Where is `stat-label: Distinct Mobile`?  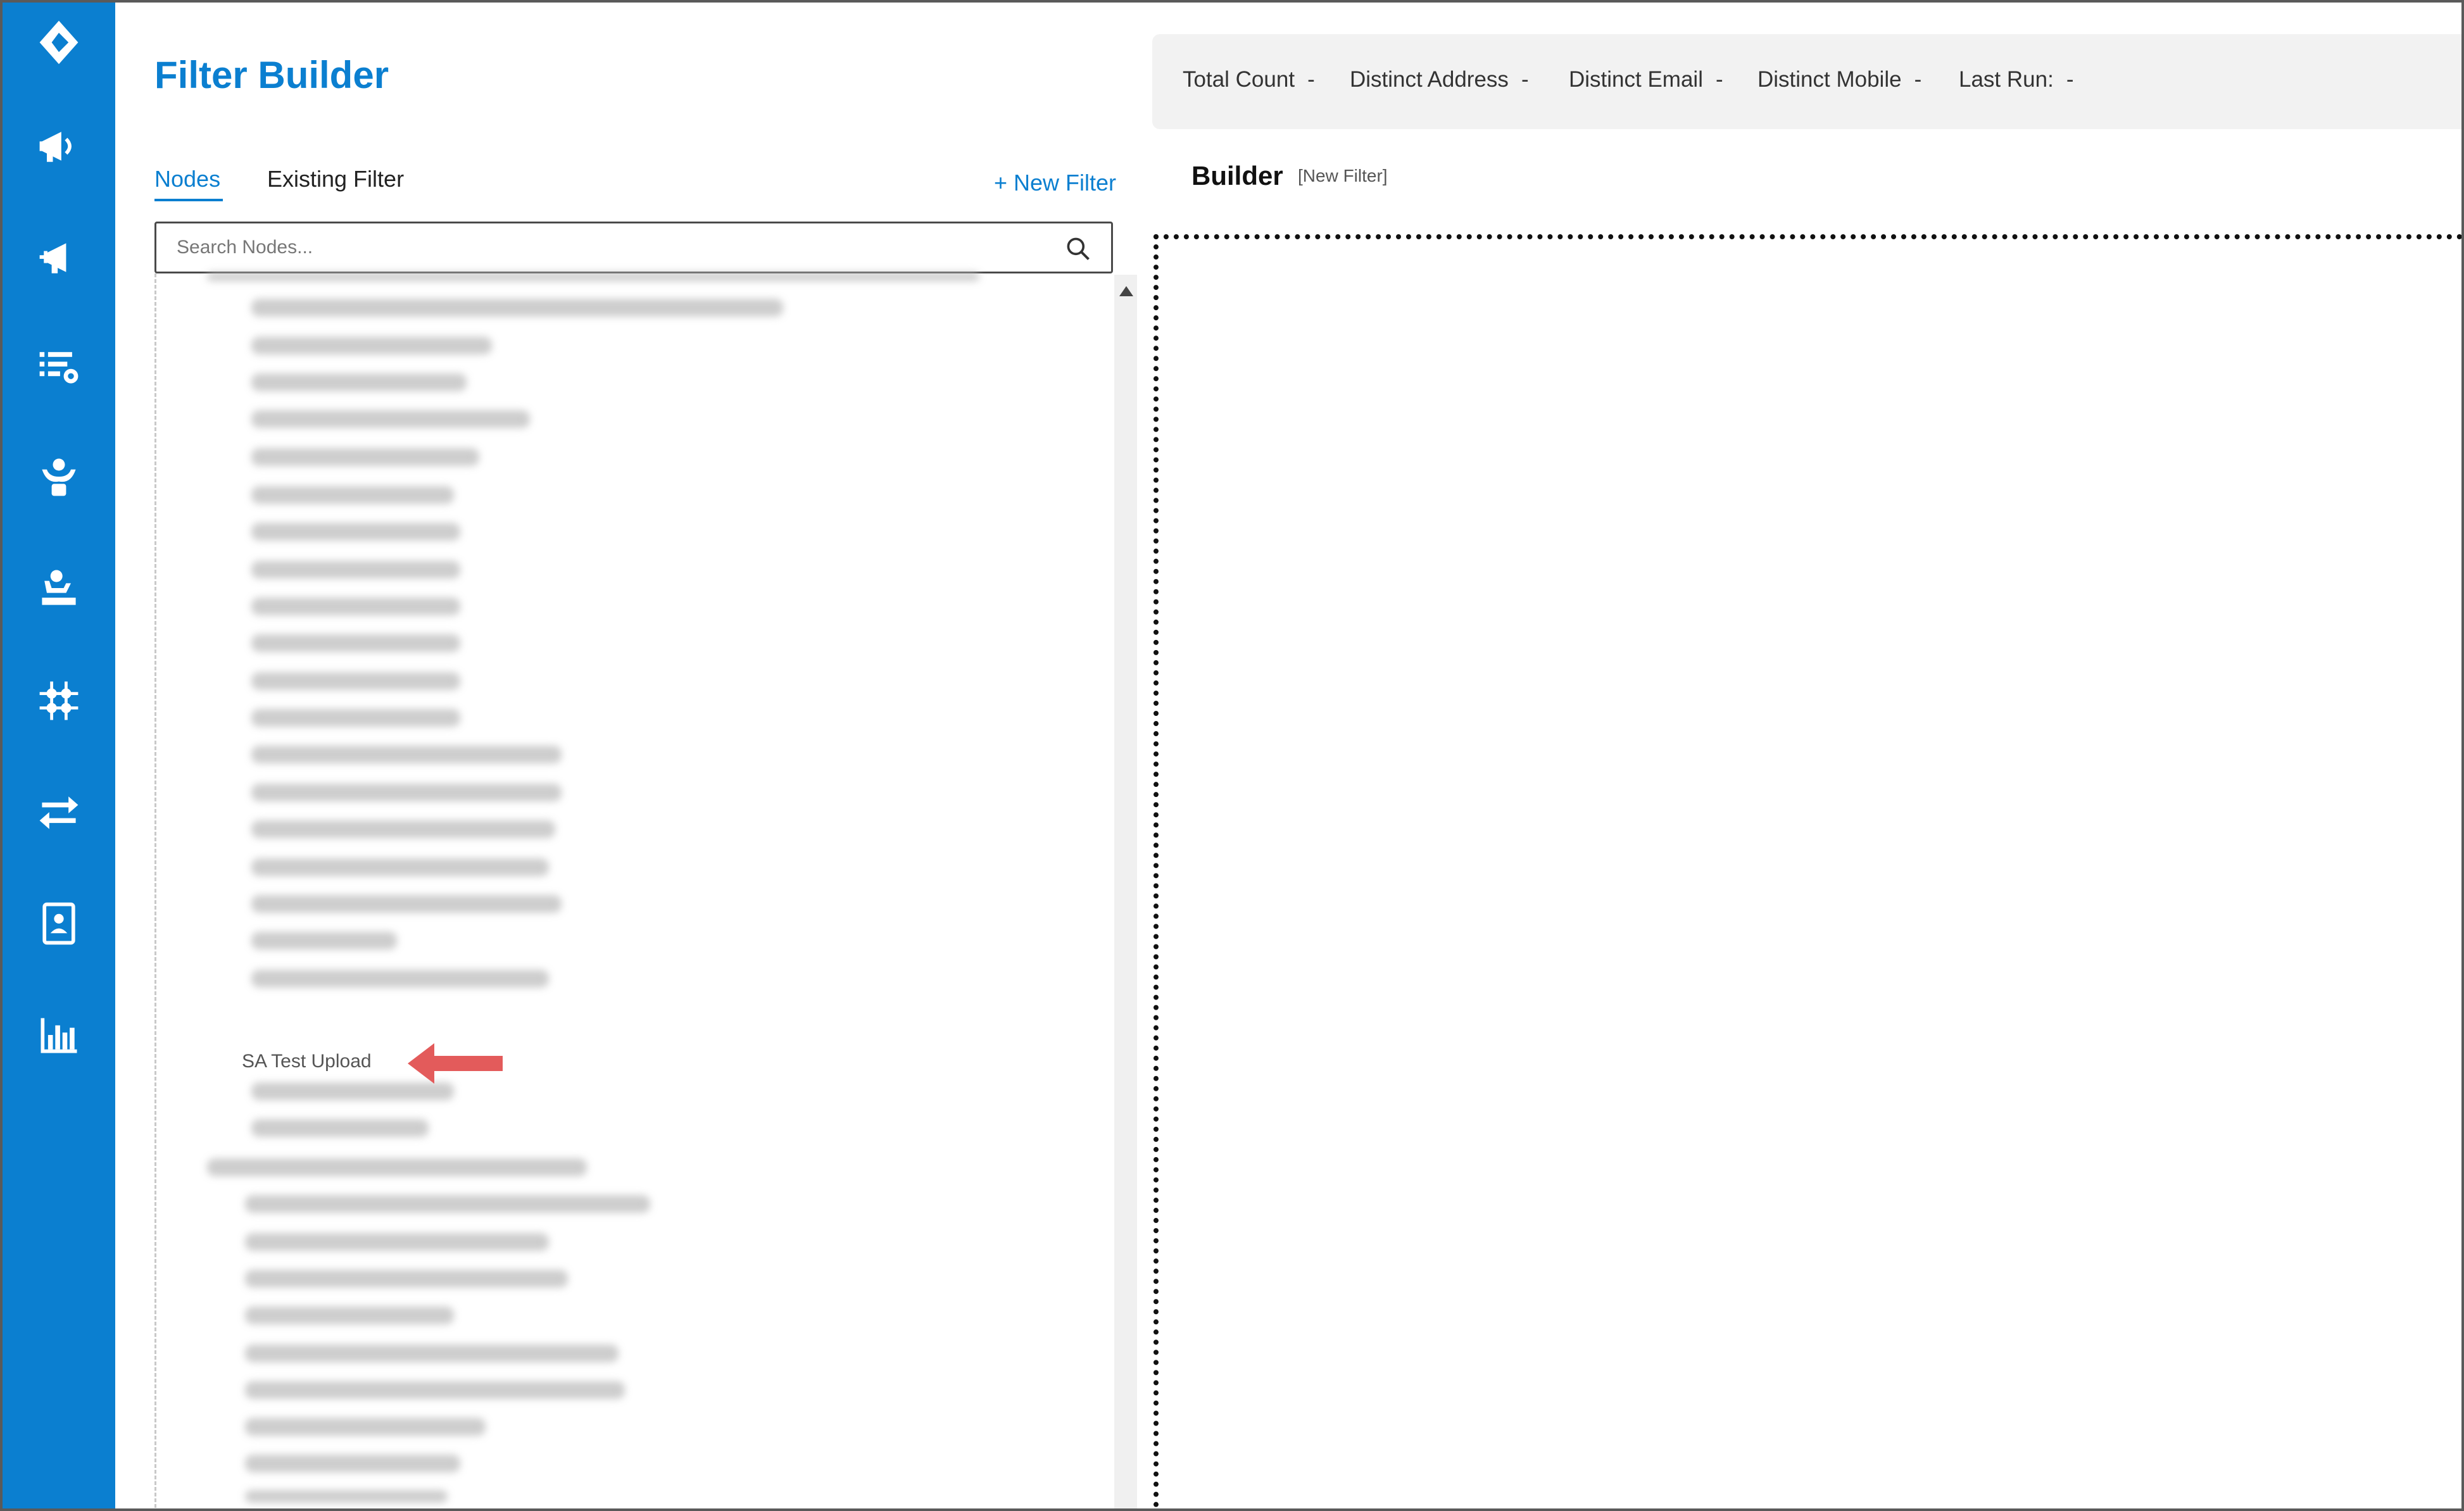
stat-label: Distinct Mobile is located at coordinates (1829, 79).